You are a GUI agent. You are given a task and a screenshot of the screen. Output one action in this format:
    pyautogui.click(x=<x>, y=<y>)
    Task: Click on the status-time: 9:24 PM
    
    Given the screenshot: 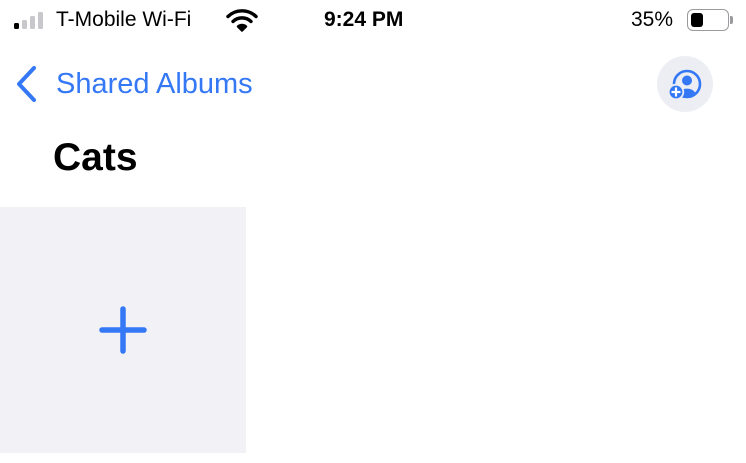 What is the action you would take?
    pyautogui.click(x=364, y=19)
    